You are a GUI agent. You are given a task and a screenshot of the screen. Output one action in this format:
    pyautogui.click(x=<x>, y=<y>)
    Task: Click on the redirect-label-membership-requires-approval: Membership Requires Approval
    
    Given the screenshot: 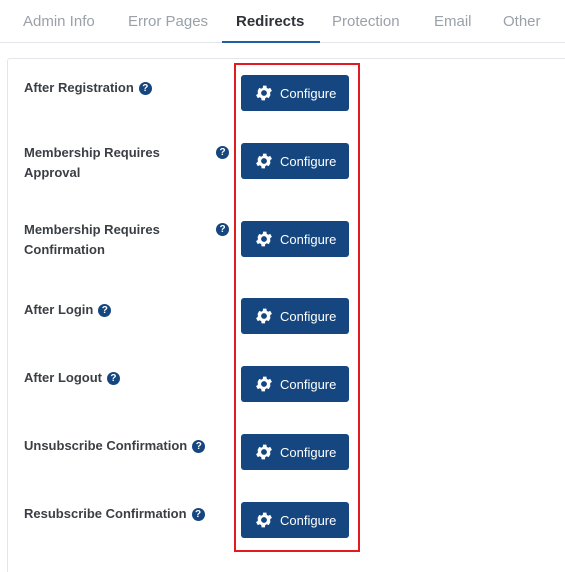 What is the action you would take?
    pyautogui.click(x=92, y=162)
    